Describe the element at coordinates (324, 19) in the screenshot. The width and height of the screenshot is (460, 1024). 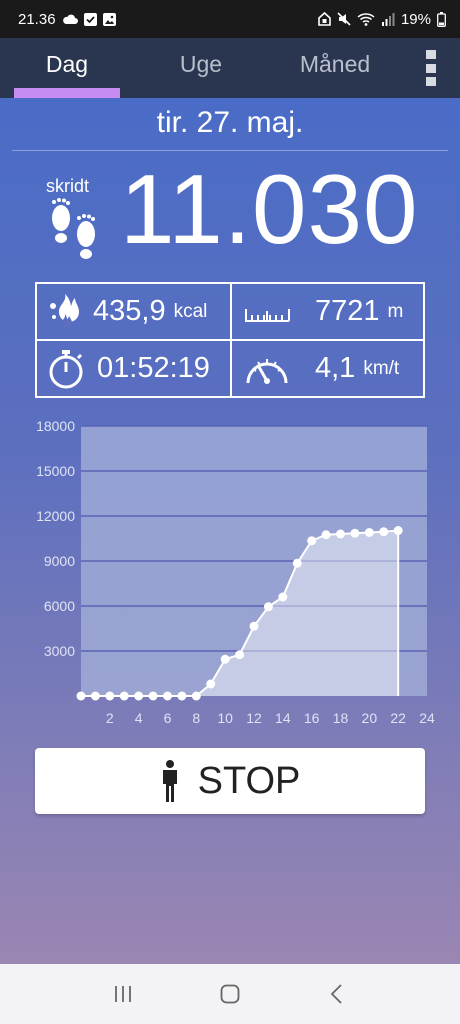
I see `home-lock-icon` at that location.